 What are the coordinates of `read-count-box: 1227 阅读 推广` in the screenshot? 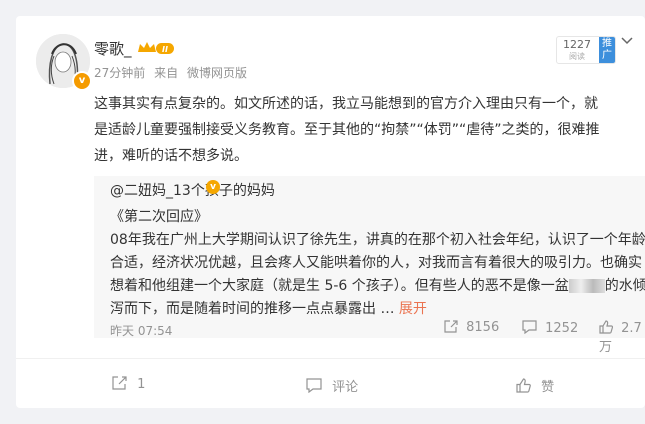 It's located at (586, 50).